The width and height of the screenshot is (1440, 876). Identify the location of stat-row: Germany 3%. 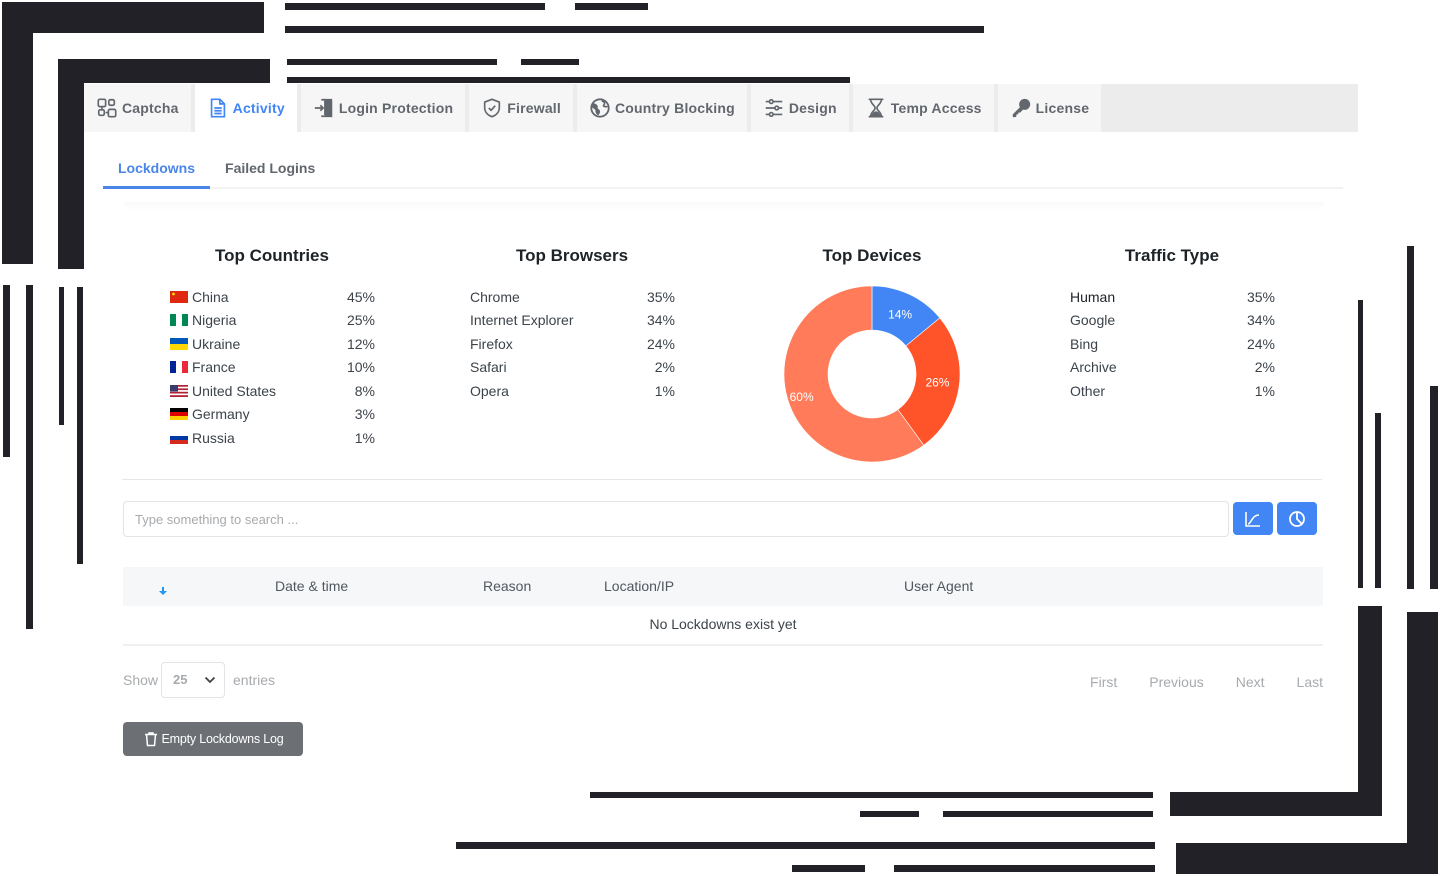
(272, 415).